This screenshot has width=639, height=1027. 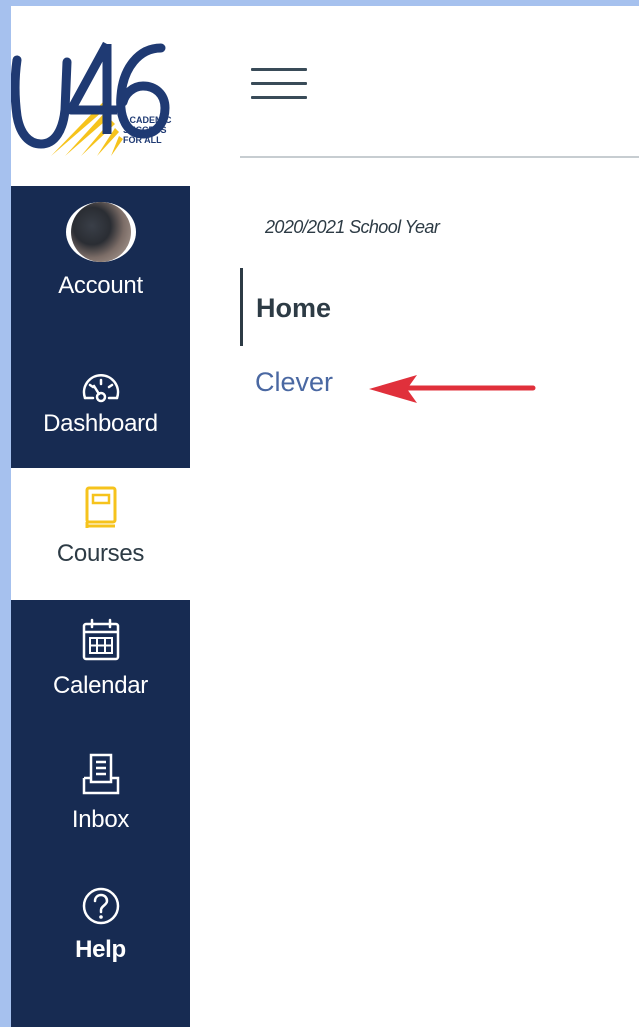 What do you see at coordinates (100, 285) in the screenshot?
I see `nav-label-account: Account` at bounding box center [100, 285].